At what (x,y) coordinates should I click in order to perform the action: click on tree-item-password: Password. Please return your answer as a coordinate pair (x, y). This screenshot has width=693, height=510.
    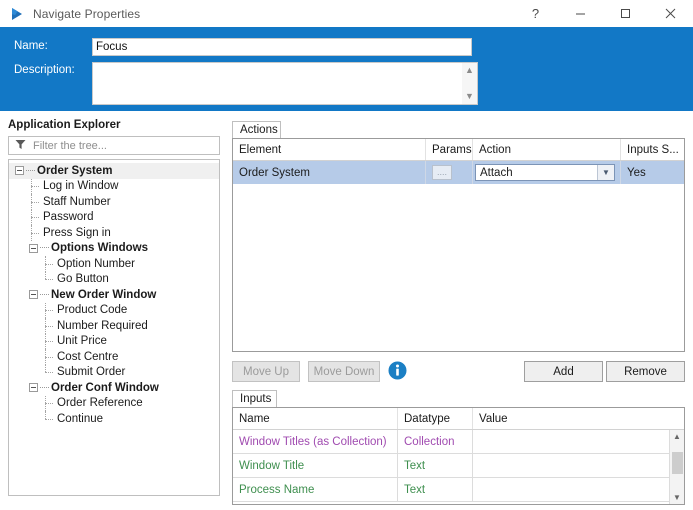
    Looking at the image, I should click on (114, 217).